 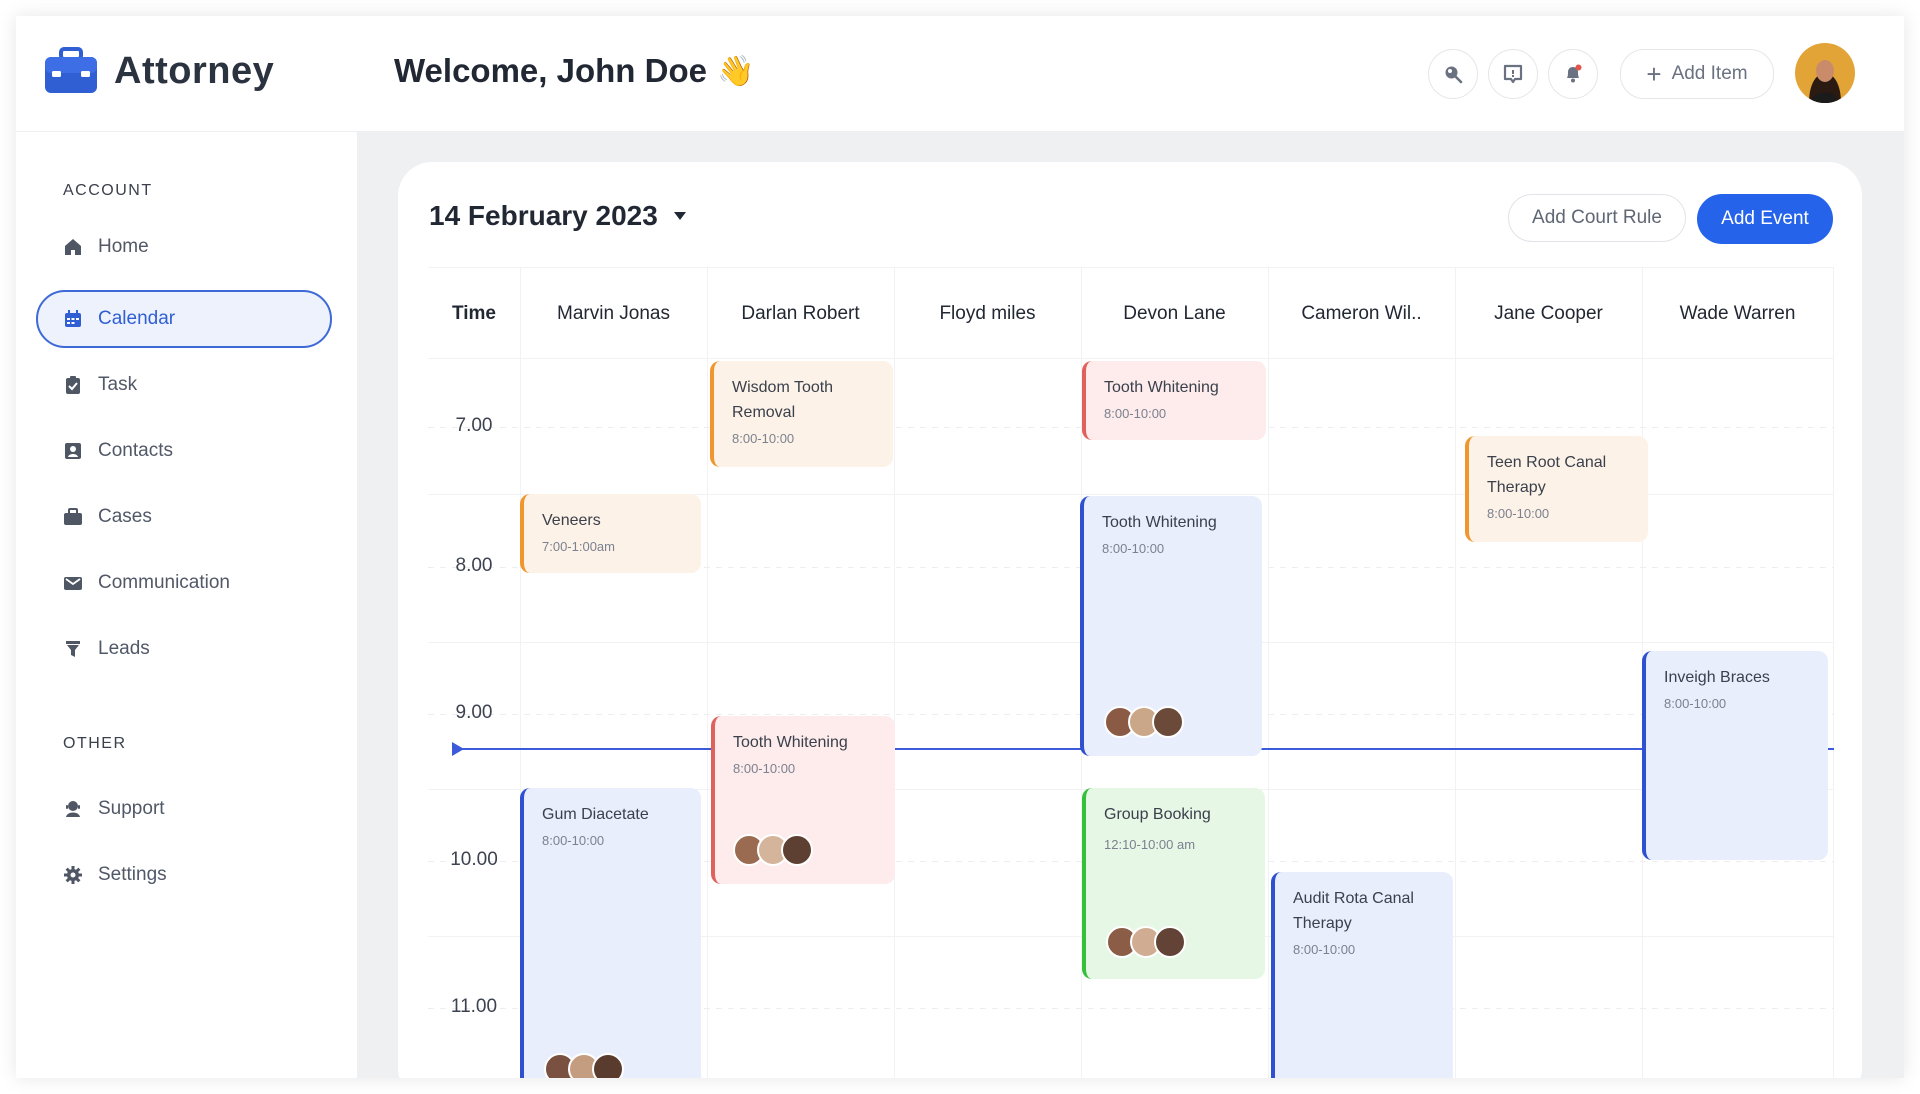 What do you see at coordinates (574, 71) in the screenshot?
I see `welcome-heading: Welcome, John Doe 👋` at bounding box center [574, 71].